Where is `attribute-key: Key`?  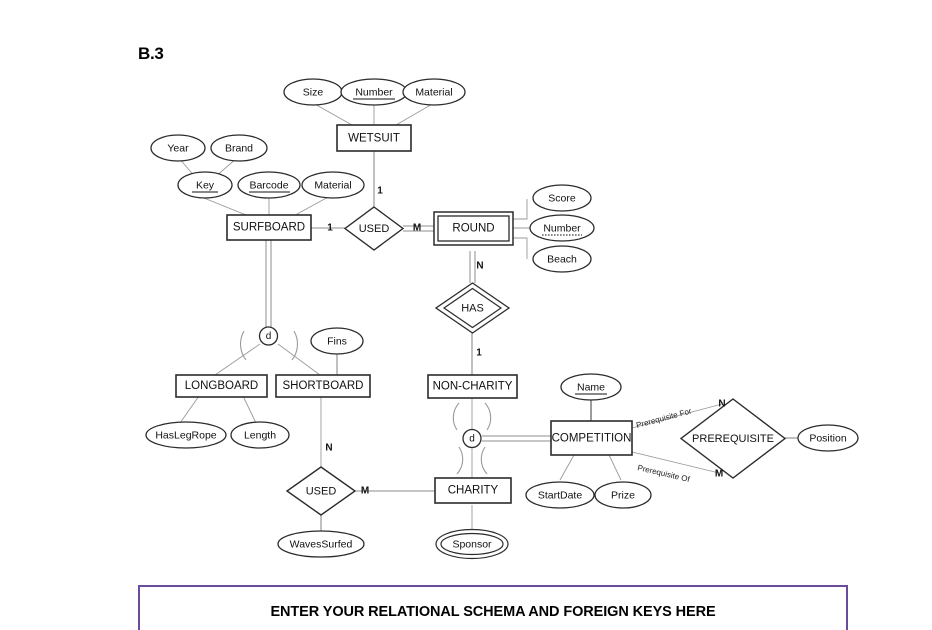 attribute-key: Key is located at coordinates (205, 185).